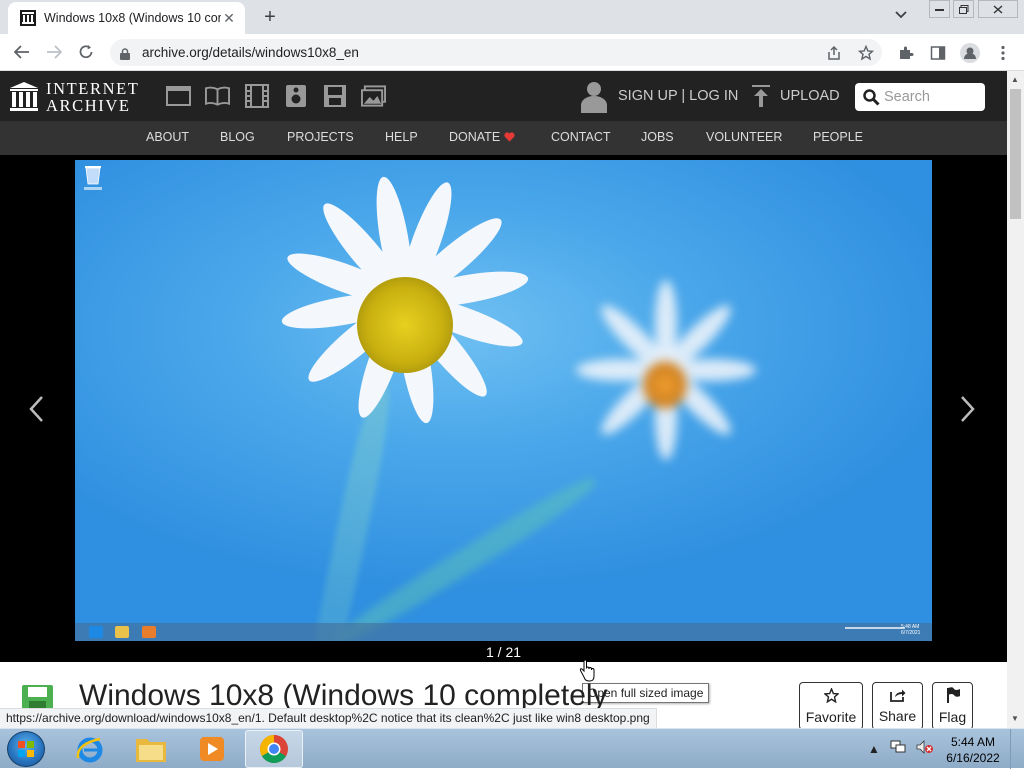 The width and height of the screenshot is (1024, 771). What do you see at coordinates (401, 137) in the screenshot?
I see `nav-help: HELP` at bounding box center [401, 137].